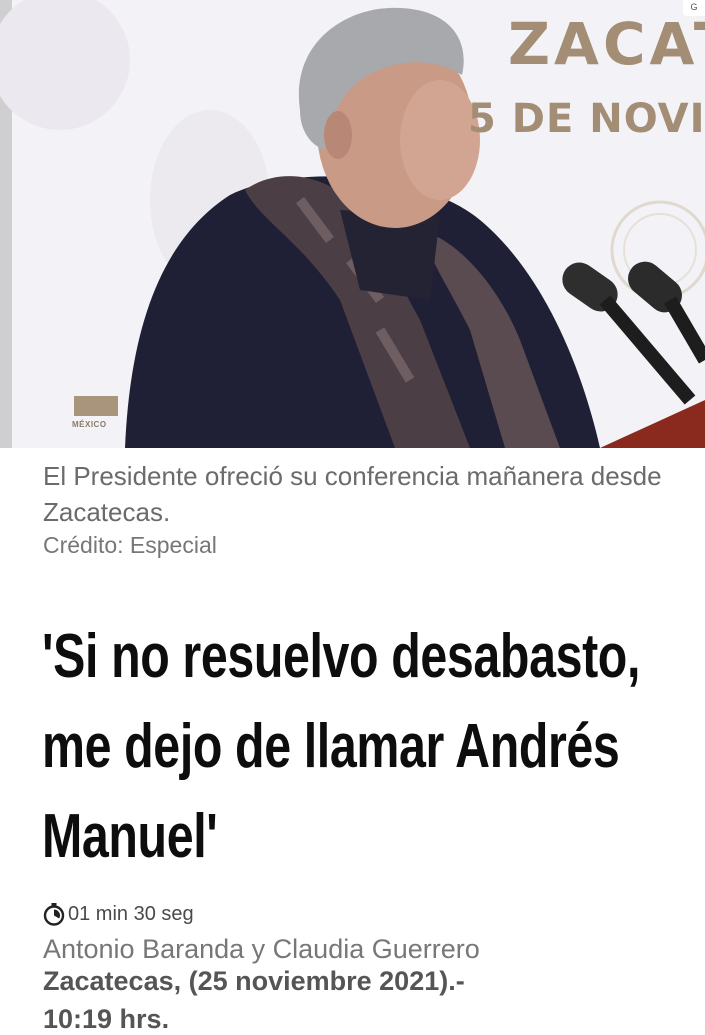  I want to click on corner-badge: G, so click(694, 8).